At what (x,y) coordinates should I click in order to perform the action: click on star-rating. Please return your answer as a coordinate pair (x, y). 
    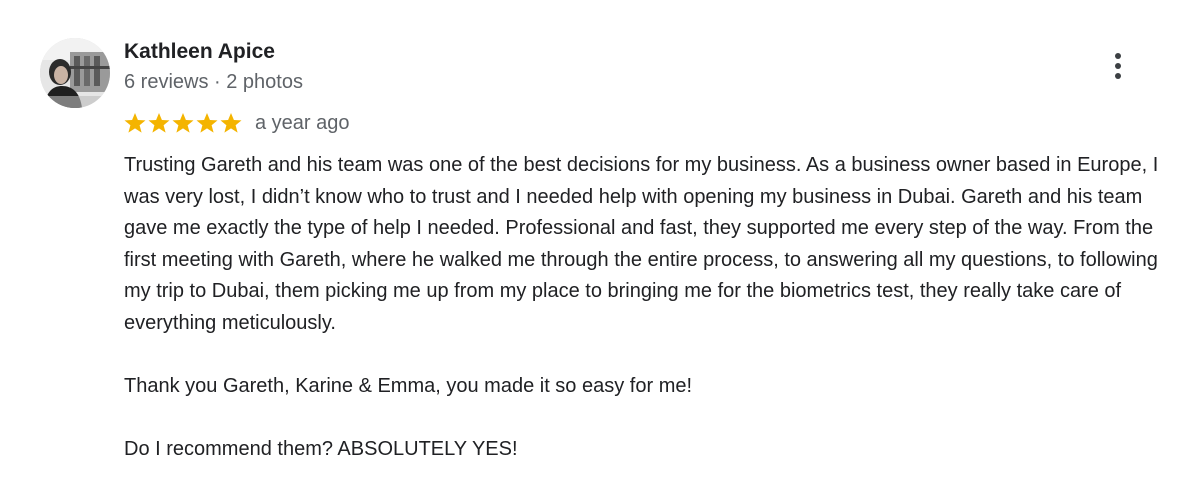
    Looking at the image, I should click on (183, 123).